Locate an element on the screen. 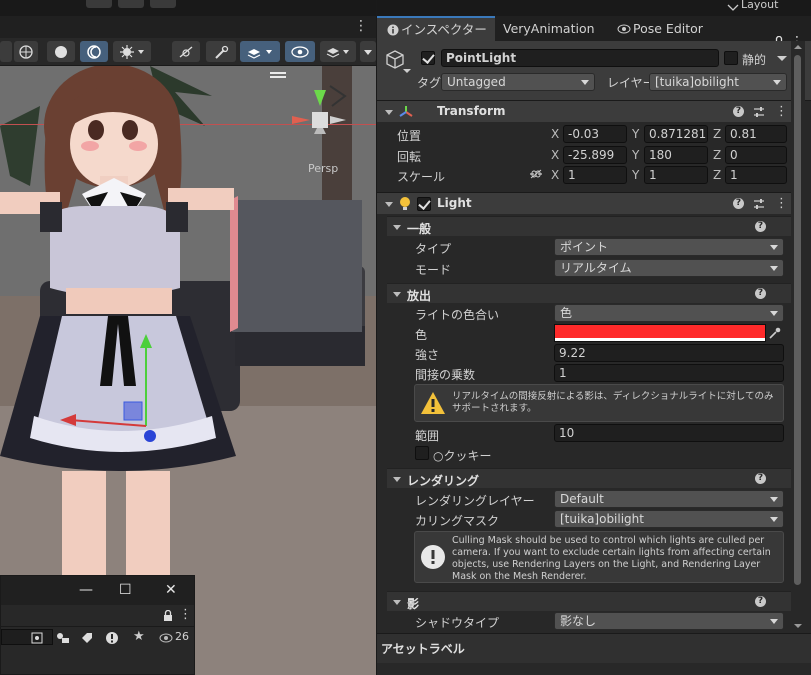 The width and height of the screenshot is (811, 675). shadow-type-dropdown: 影なし is located at coordinates (669, 621).